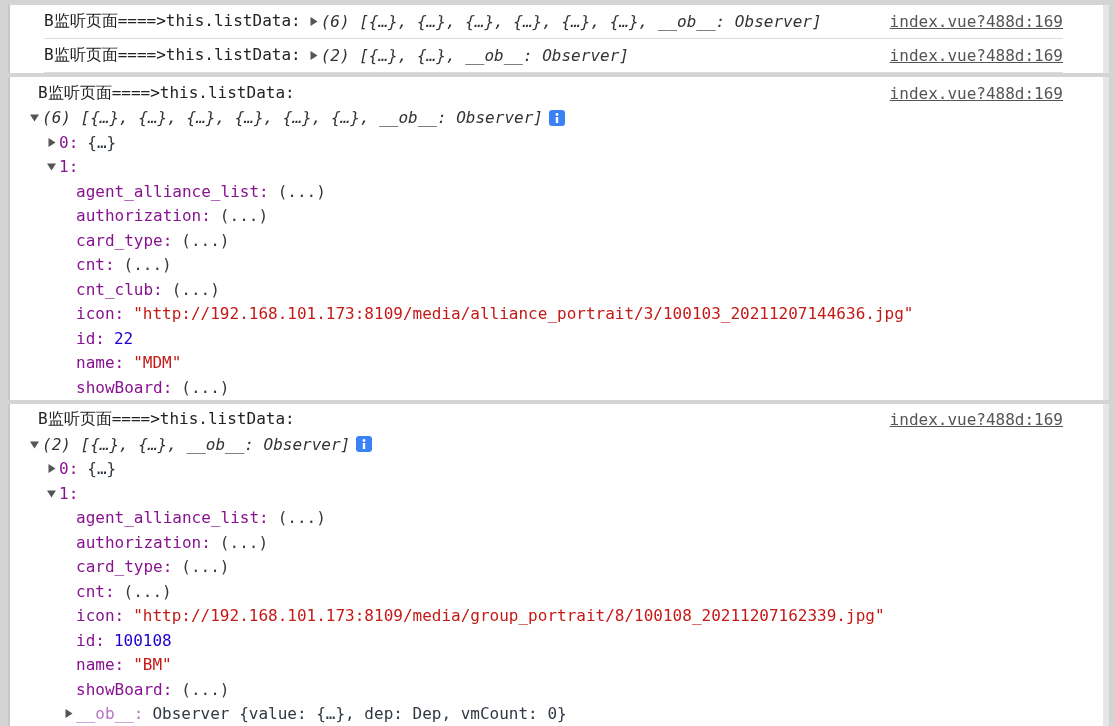 The width and height of the screenshot is (1115, 726). What do you see at coordinates (119, 289) in the screenshot?
I see `property-key: cnt_club:` at bounding box center [119, 289].